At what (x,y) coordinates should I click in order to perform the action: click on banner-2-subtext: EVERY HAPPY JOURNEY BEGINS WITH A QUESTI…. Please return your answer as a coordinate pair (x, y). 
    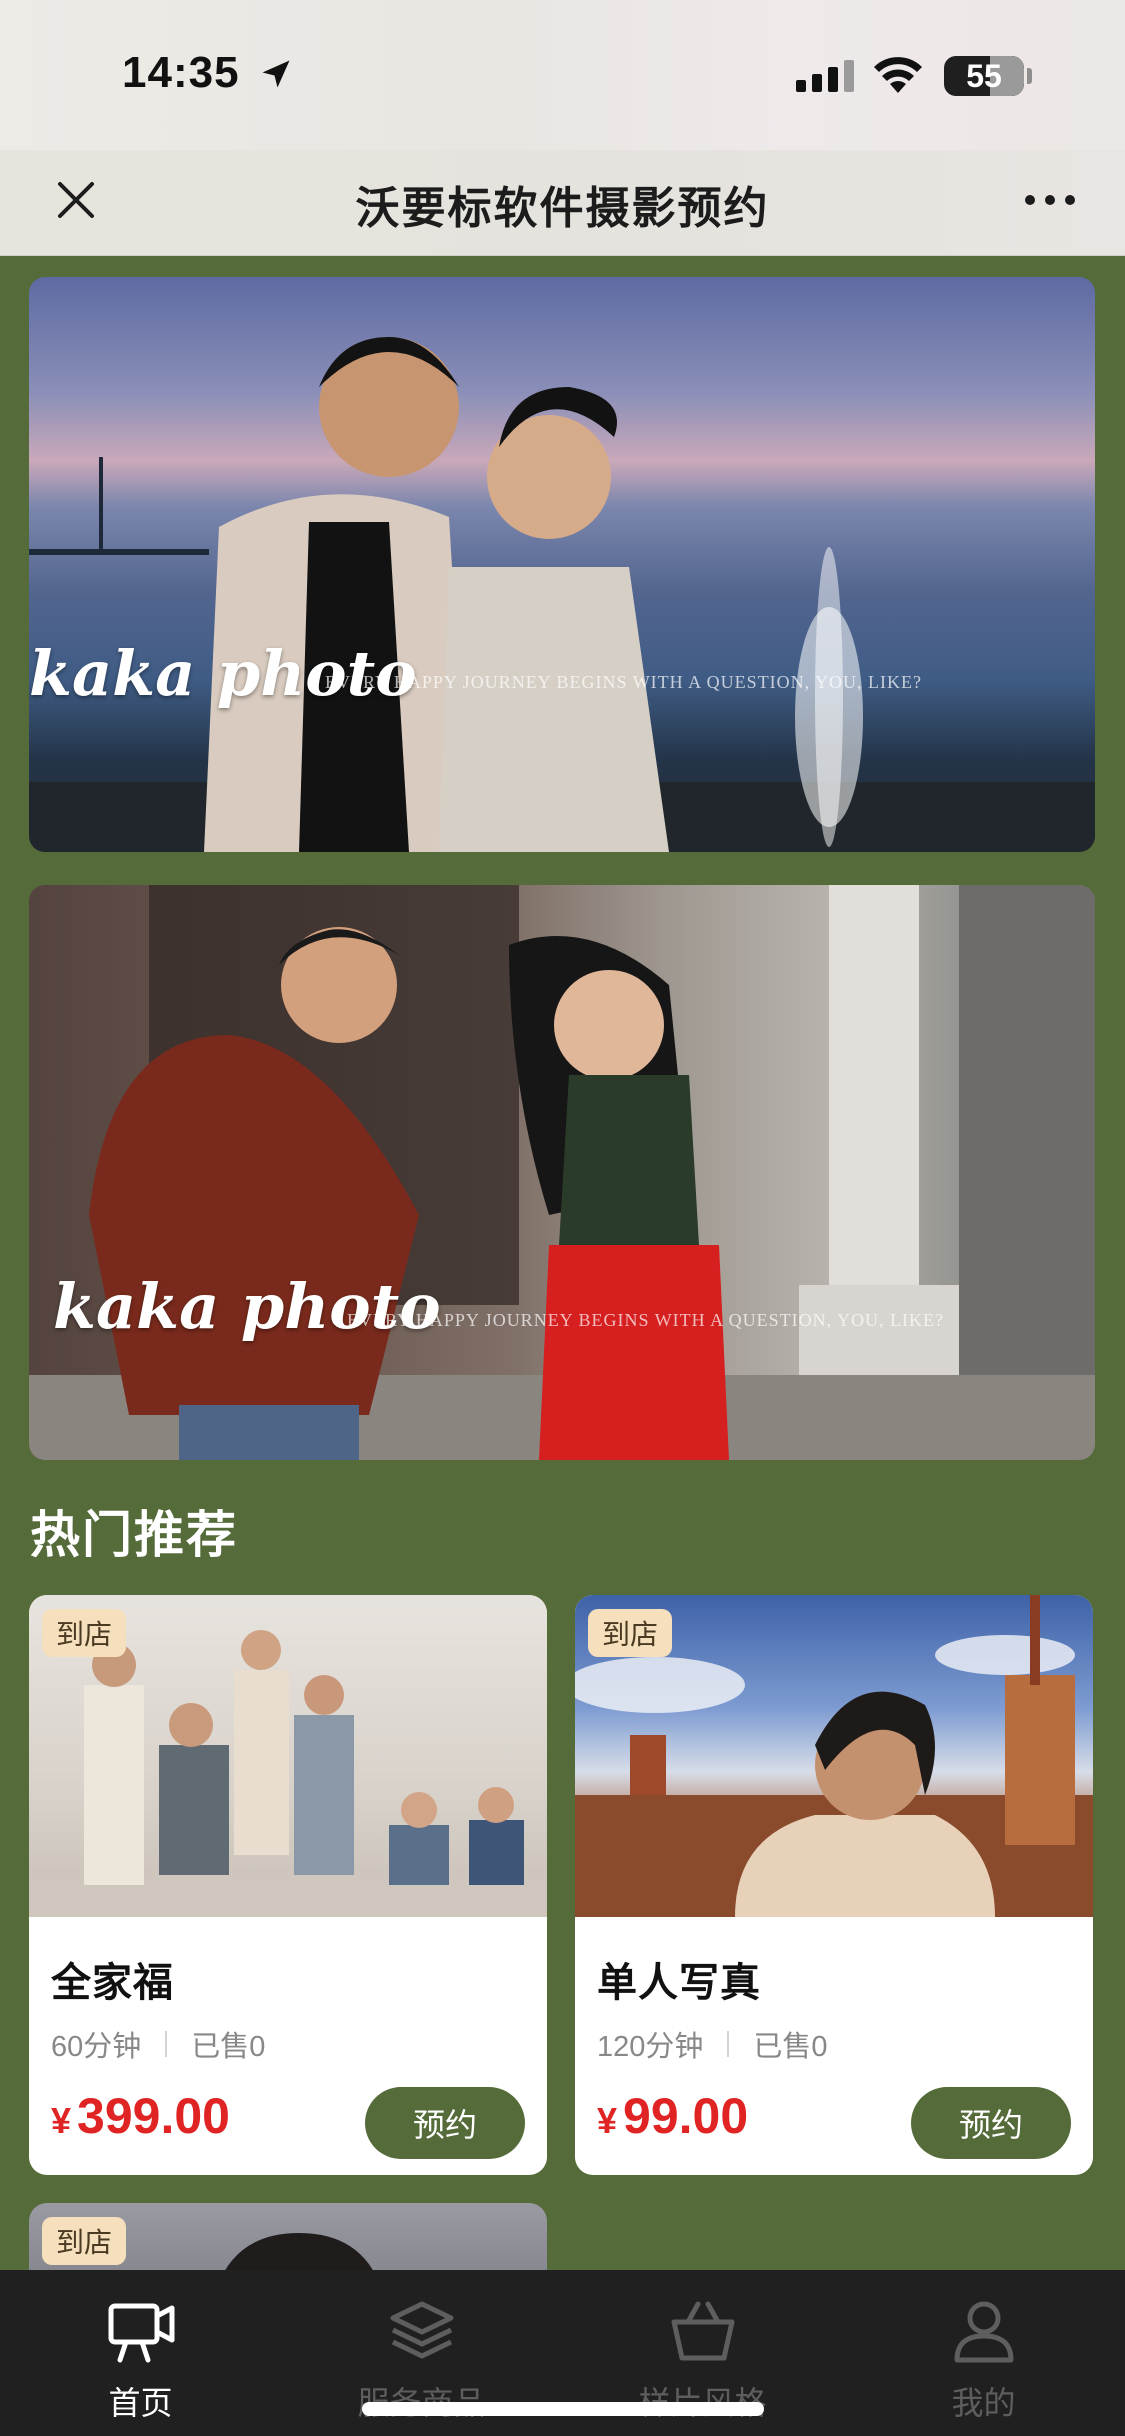
    Looking at the image, I should click on (645, 1320).